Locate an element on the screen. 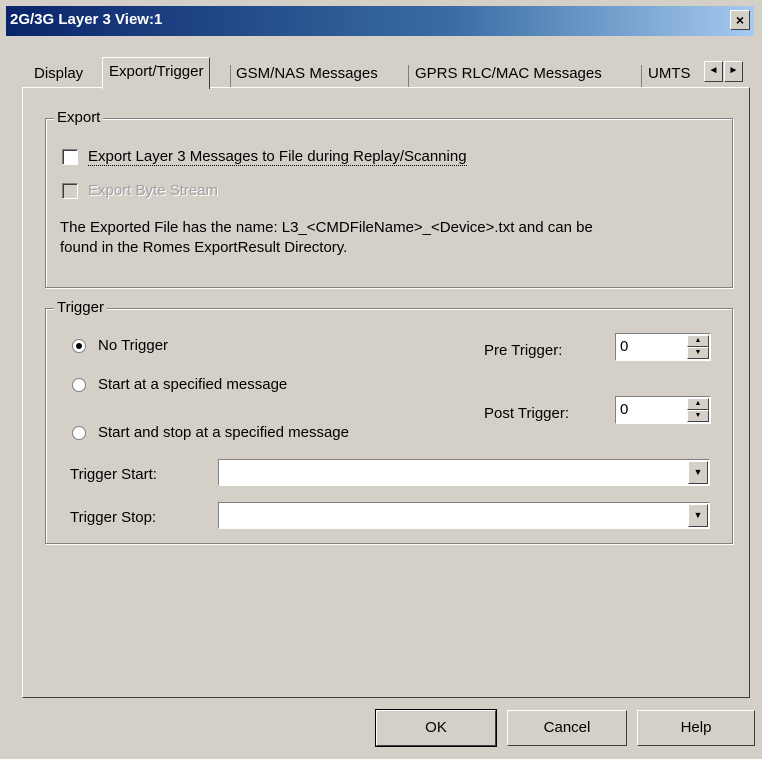 This screenshot has height=759, width=762. post-trigger-value: 0 is located at coordinates (624, 409).